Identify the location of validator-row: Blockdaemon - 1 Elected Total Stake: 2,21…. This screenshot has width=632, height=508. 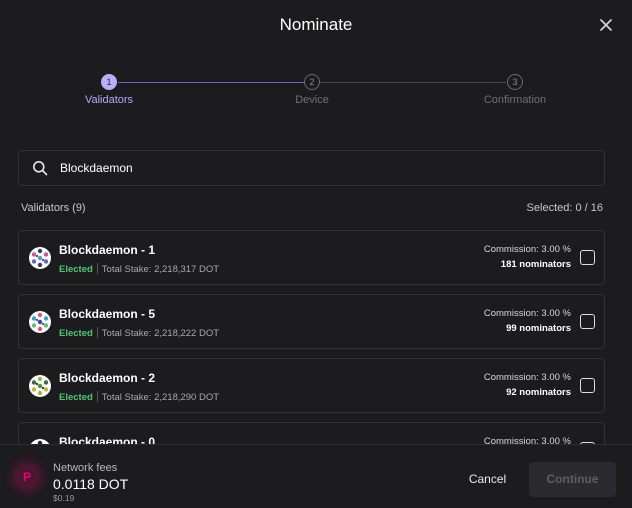
(311, 257).